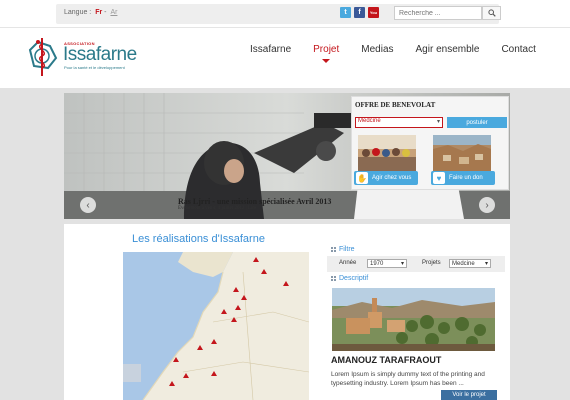 This screenshot has height=400, width=570. What do you see at coordinates (326, 53) in the screenshot?
I see `nav-projet: Projet` at bounding box center [326, 53].